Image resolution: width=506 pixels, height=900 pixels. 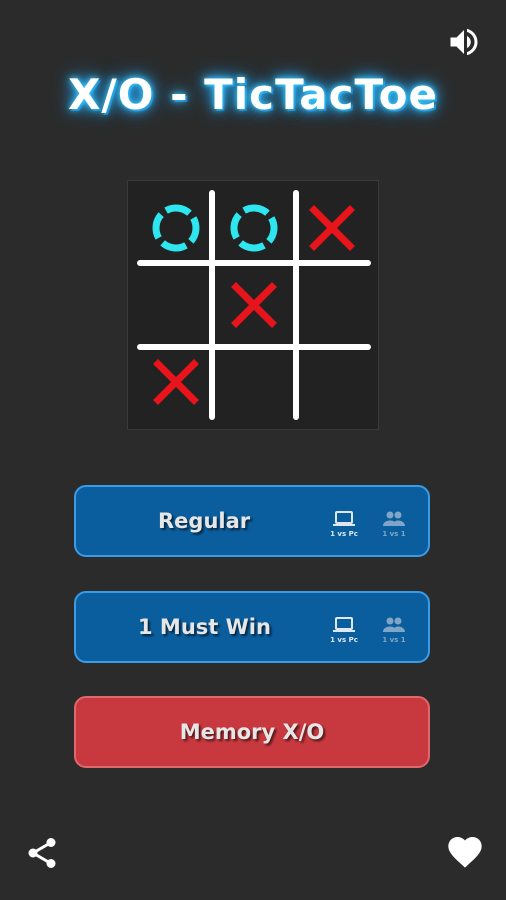 I want to click on one-must-win-mode-button: 1 Must Win 1 vs Pc 1 vs 1, so click(x=252, y=627).